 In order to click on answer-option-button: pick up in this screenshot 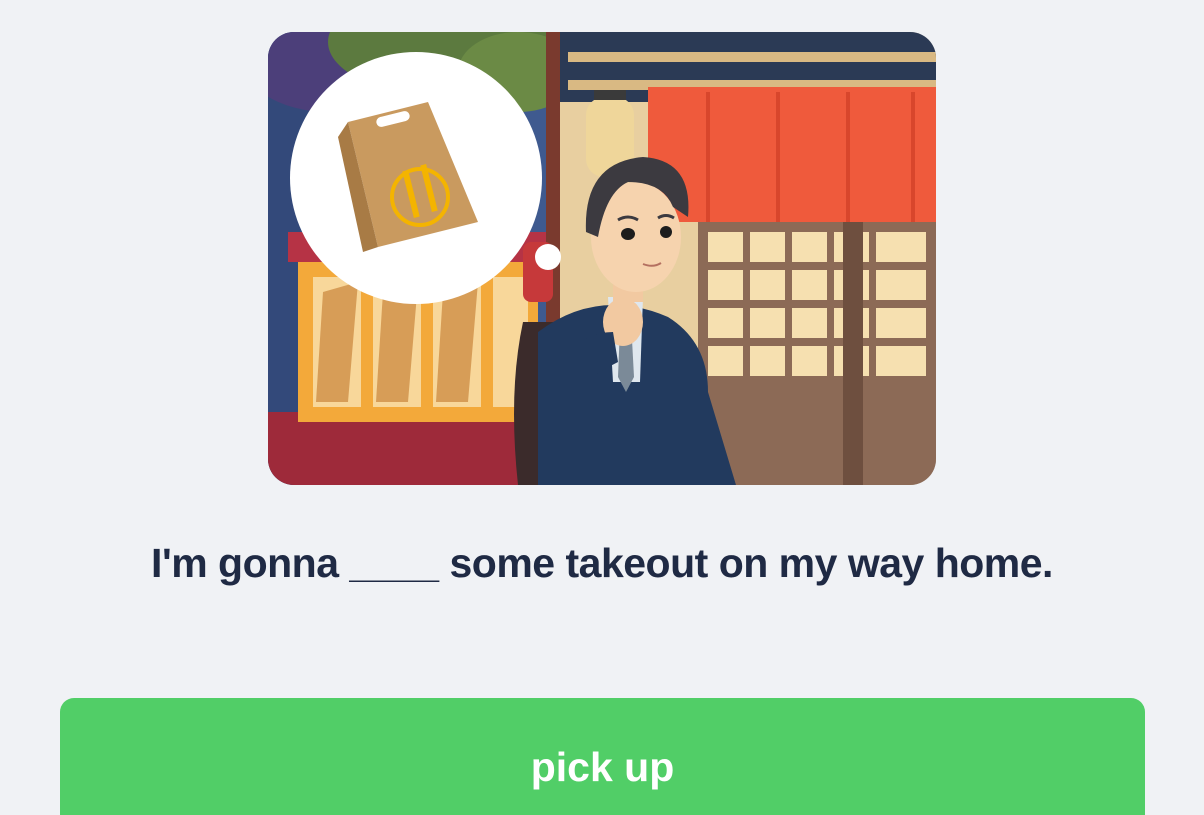, I will do `click(602, 756)`.